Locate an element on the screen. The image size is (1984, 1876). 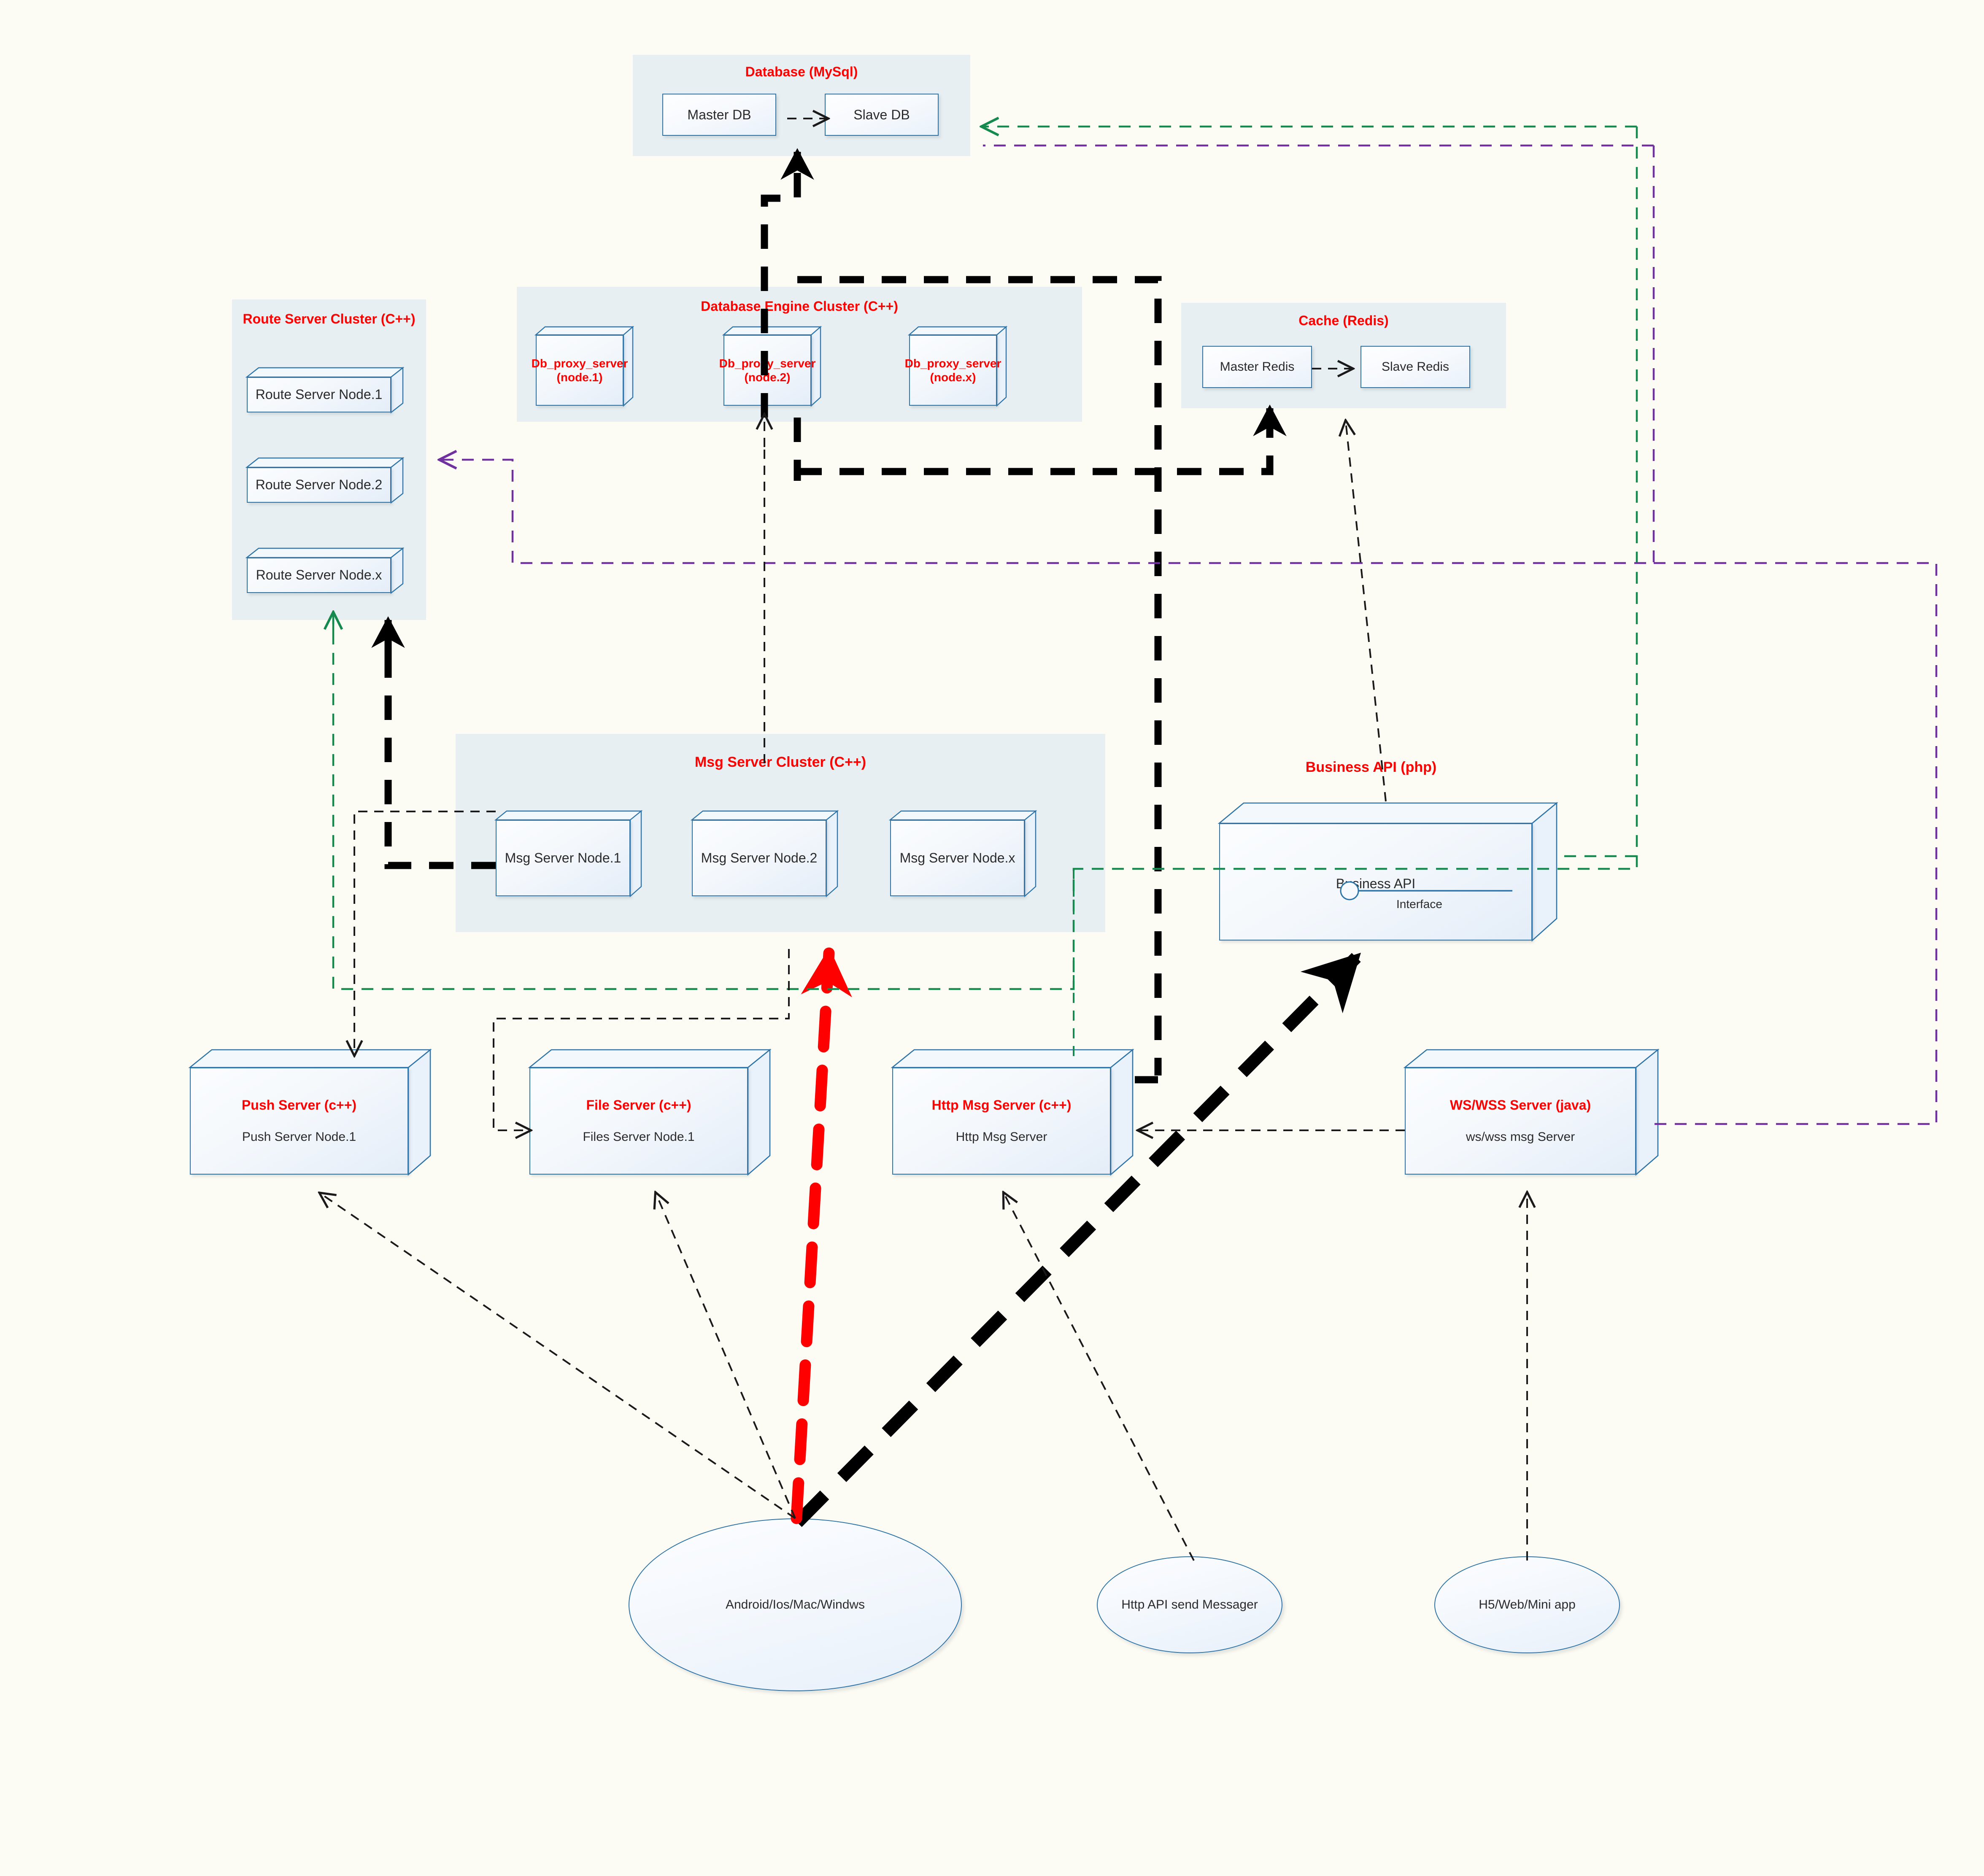
client-http-api-send-messager-label: Http API send Messager is located at coordinates (1189, 1605).